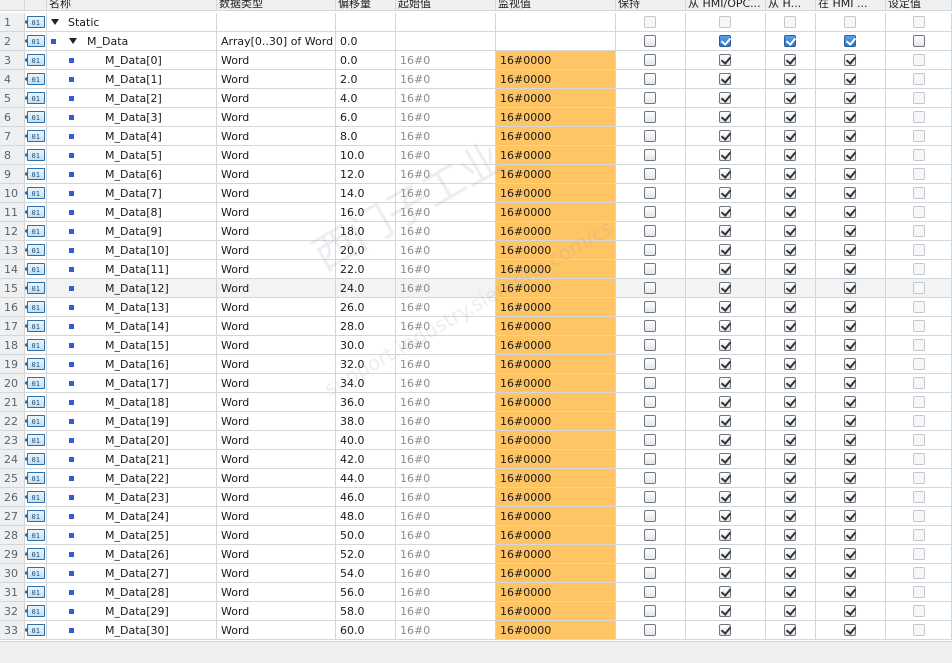  I want to click on table-row: 33 M_Data[30] Word60.016#016#0000, so click(476, 630).